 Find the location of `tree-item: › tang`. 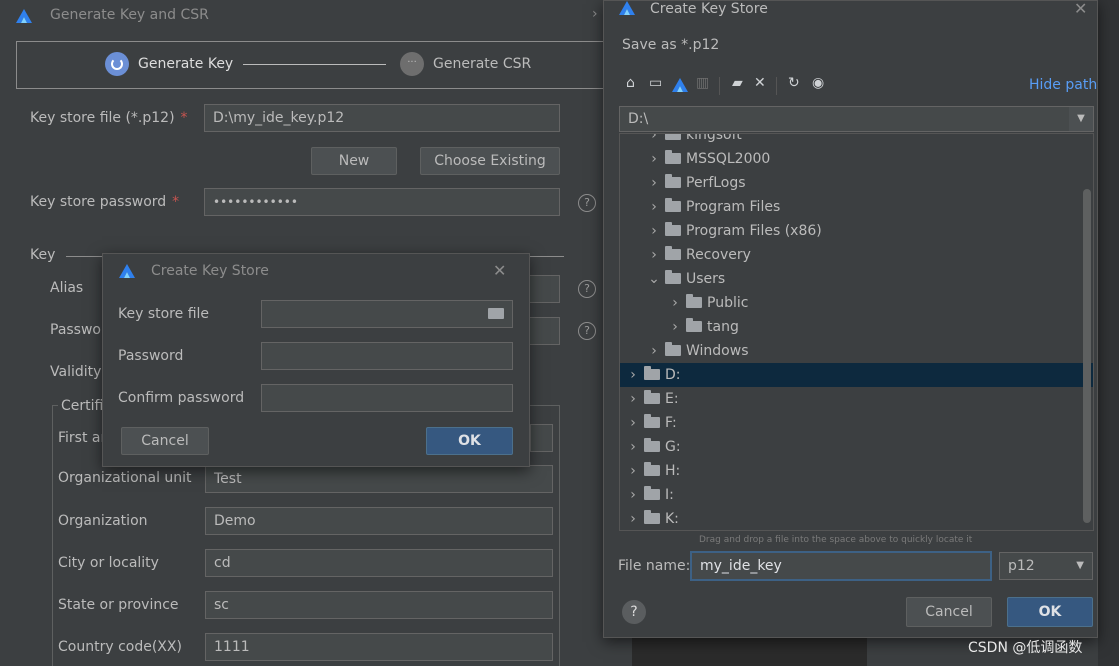

tree-item: › tang is located at coordinates (849, 327).